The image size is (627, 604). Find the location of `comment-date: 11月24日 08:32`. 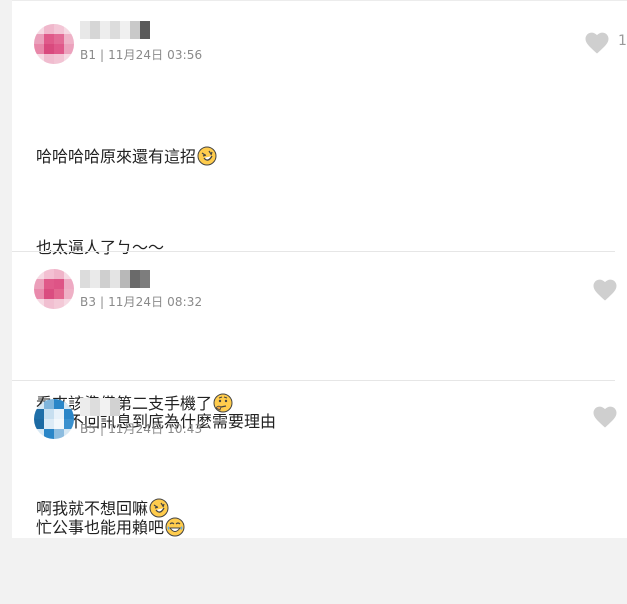

comment-date: 11月24日 08:32 is located at coordinates (155, 302).